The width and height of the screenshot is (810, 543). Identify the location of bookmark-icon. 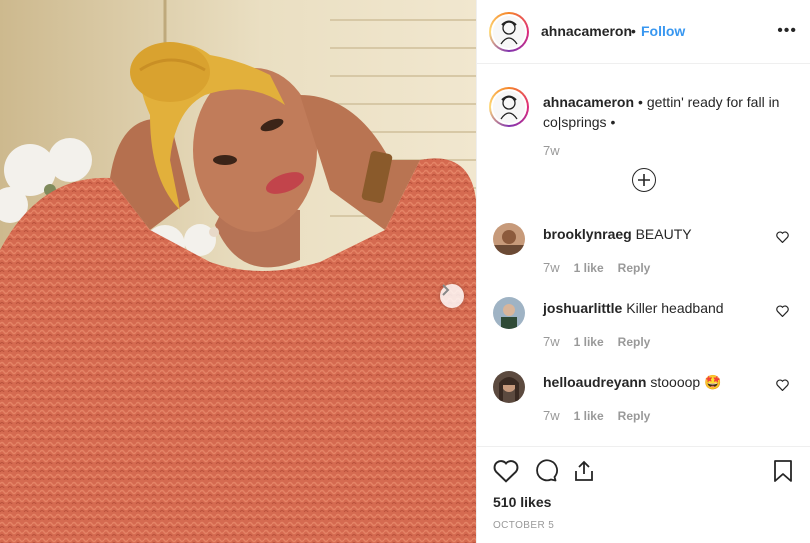
(783, 471).